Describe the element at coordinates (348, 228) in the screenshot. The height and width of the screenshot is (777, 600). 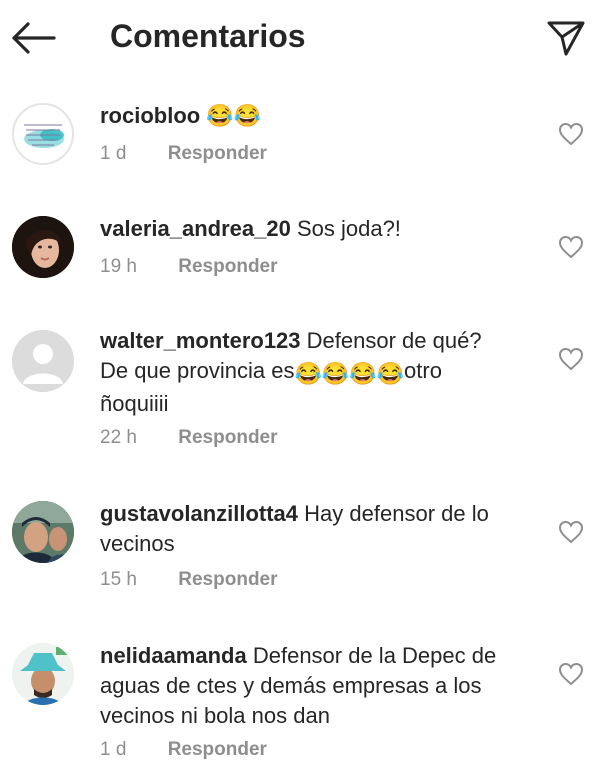
I see `comment-text: Sos joda?!` at that location.